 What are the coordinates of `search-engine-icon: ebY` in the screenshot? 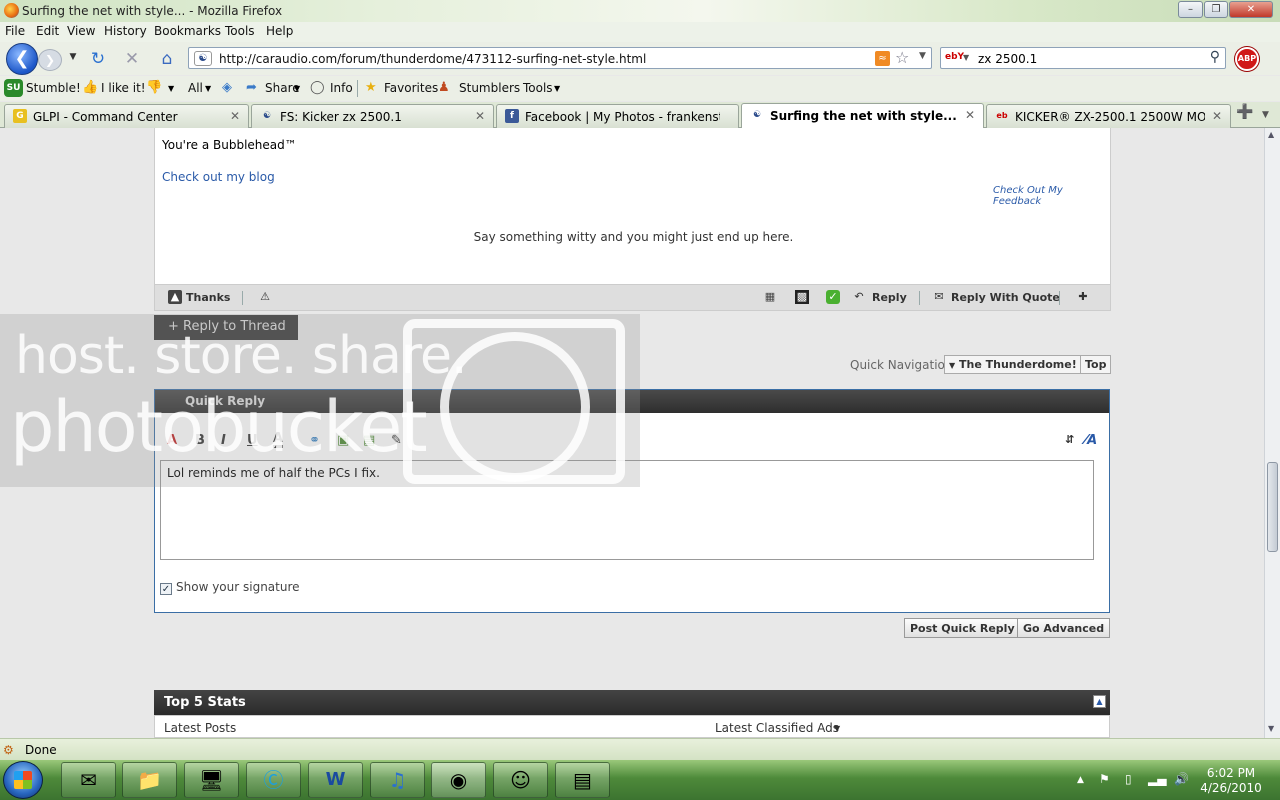 It's located at (954, 57).